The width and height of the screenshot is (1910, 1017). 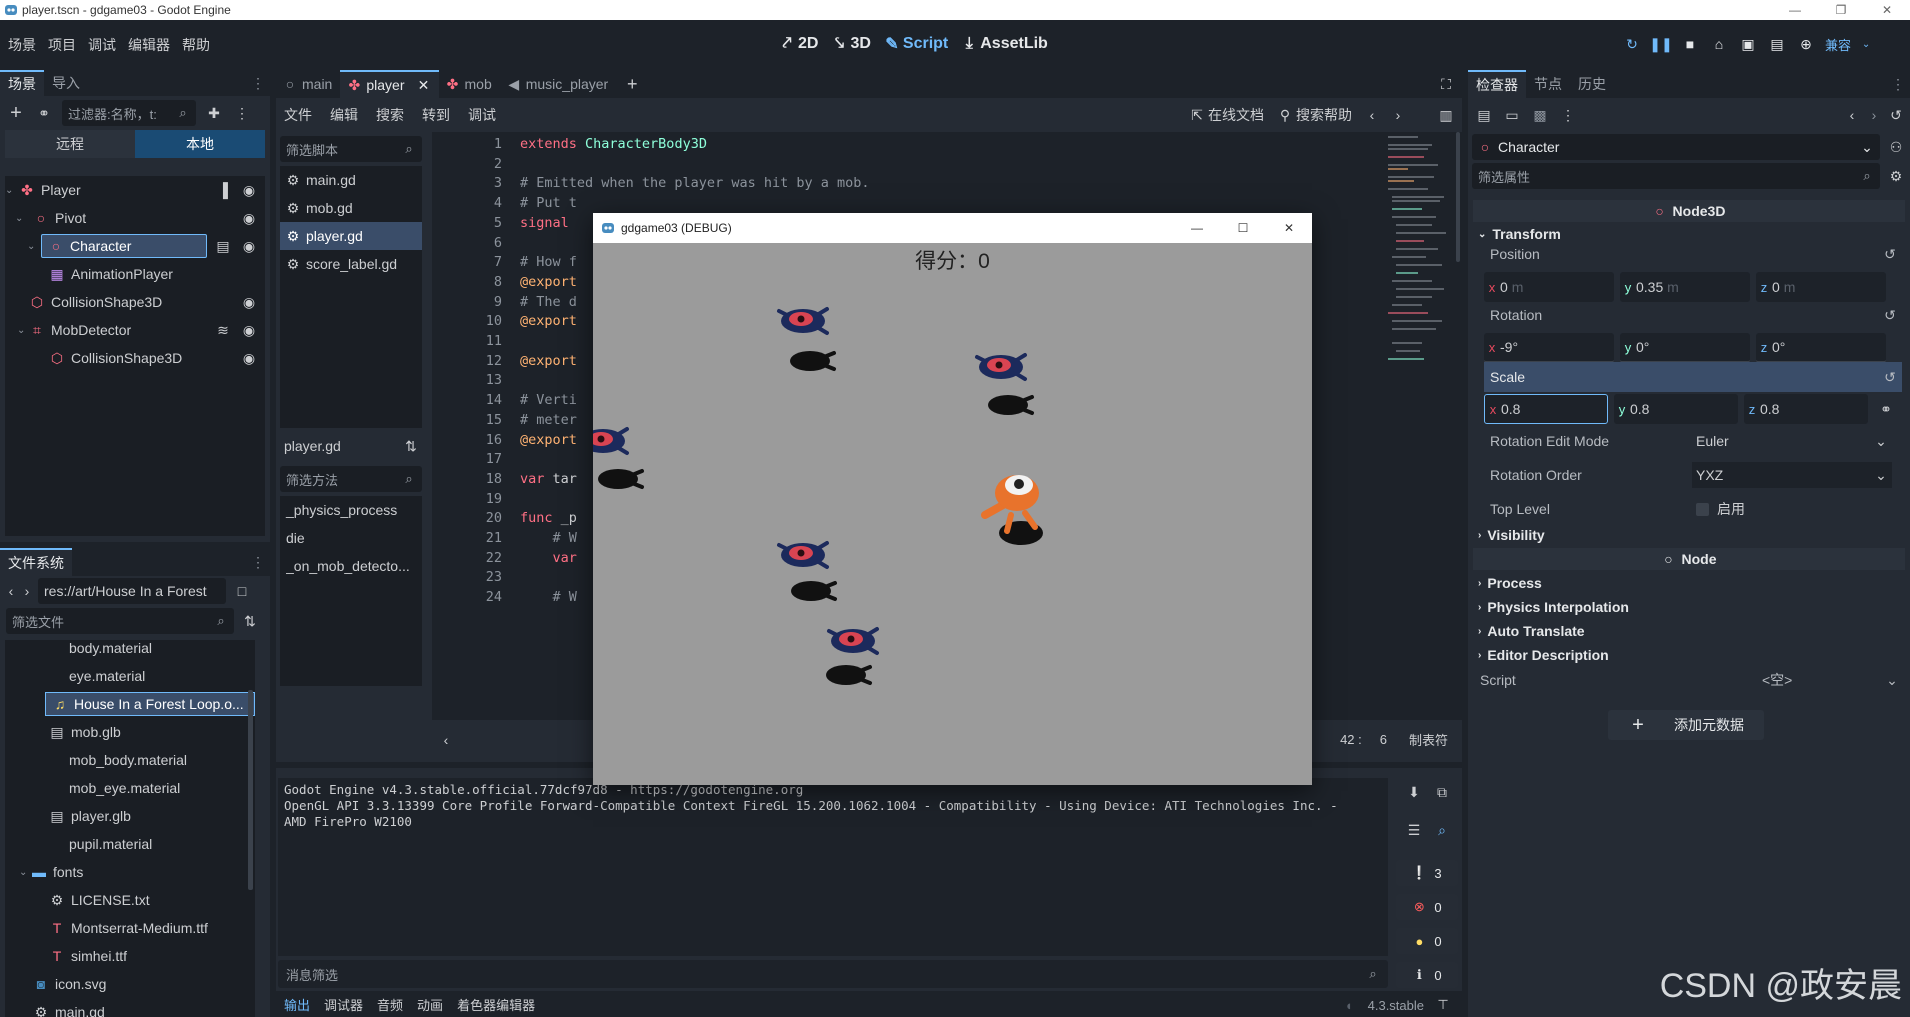 What do you see at coordinates (1748, 44) in the screenshot?
I see `play-scene-icon: ▣` at bounding box center [1748, 44].